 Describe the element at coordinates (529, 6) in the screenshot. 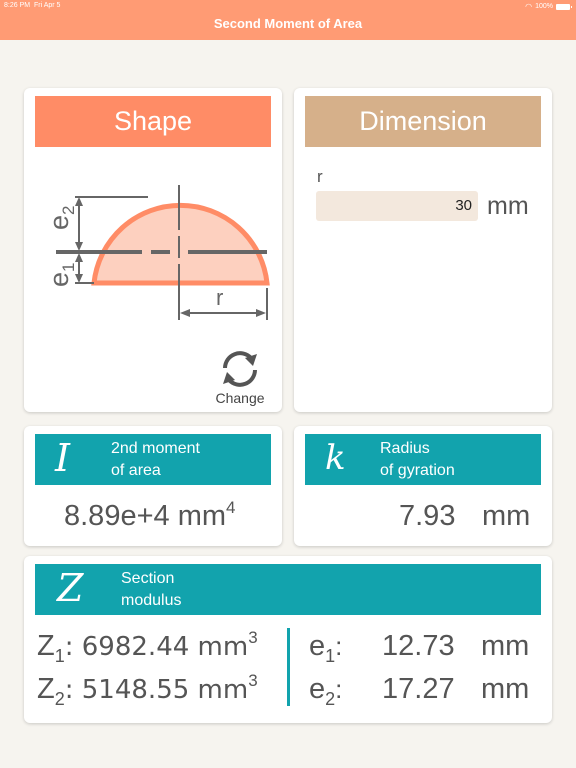

I see `wifi-icon: ◠` at that location.